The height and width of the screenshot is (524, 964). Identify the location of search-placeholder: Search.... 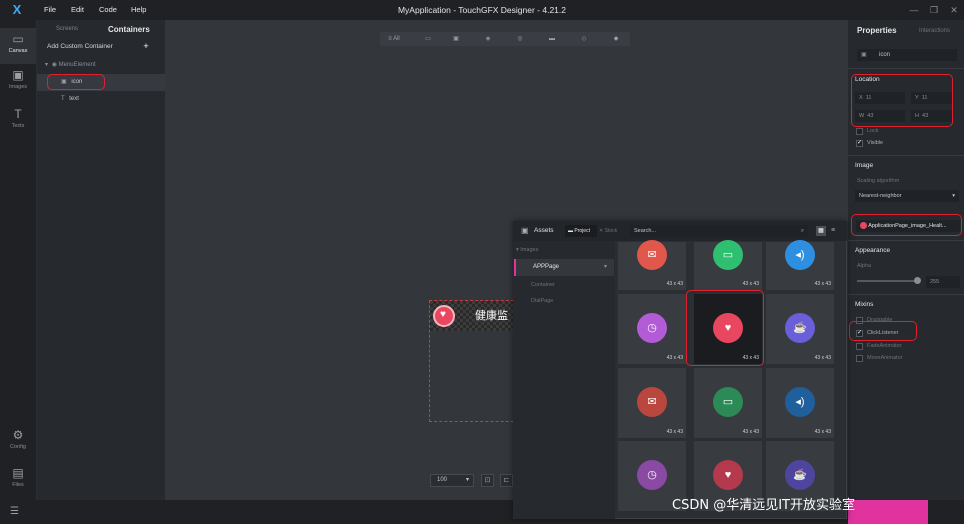
(645, 231).